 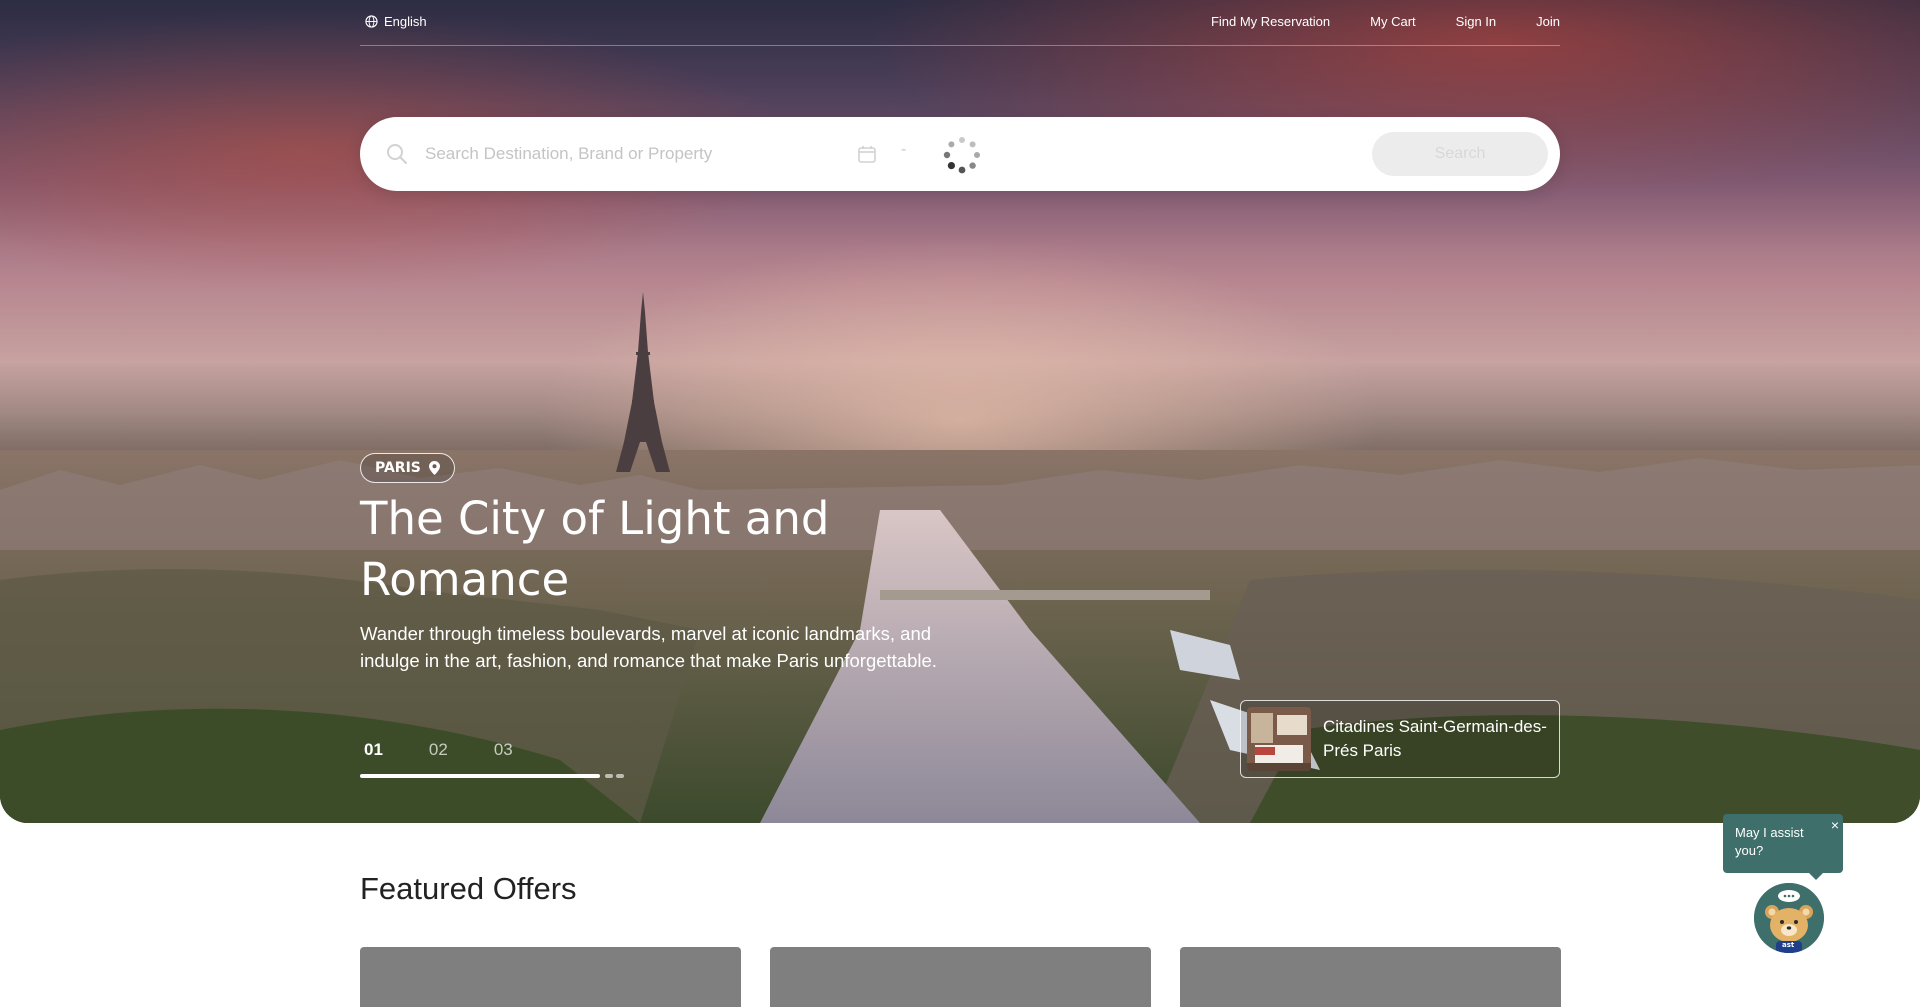 I want to click on destination-search-input, so click(x=635, y=154).